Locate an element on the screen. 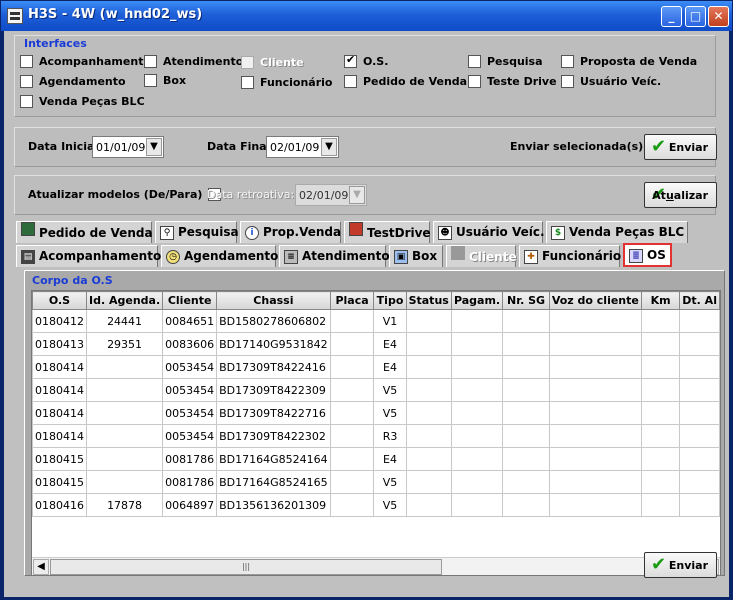  checkbox-os: O.S. is located at coordinates (366, 60).